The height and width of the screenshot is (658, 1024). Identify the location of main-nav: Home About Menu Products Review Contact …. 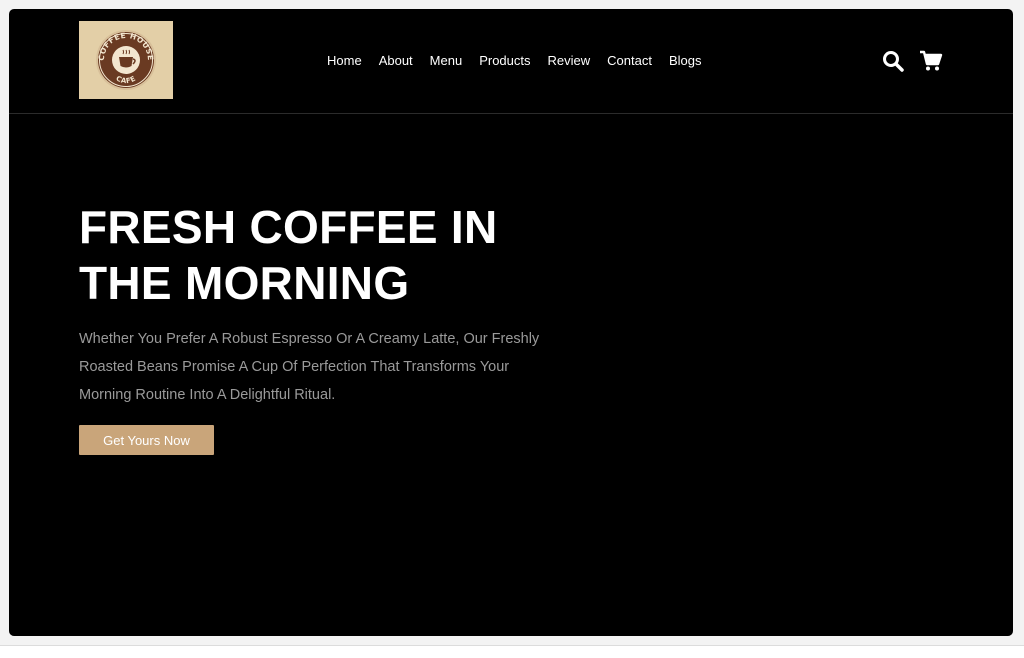
(514, 61).